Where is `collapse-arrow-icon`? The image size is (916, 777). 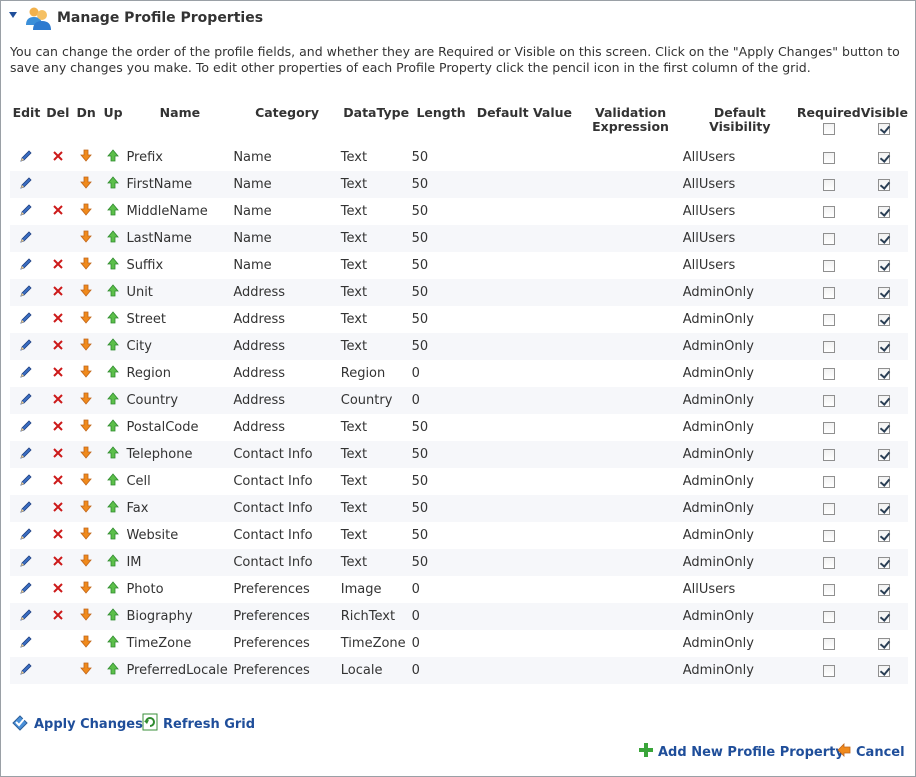 collapse-arrow-icon is located at coordinates (13, 15).